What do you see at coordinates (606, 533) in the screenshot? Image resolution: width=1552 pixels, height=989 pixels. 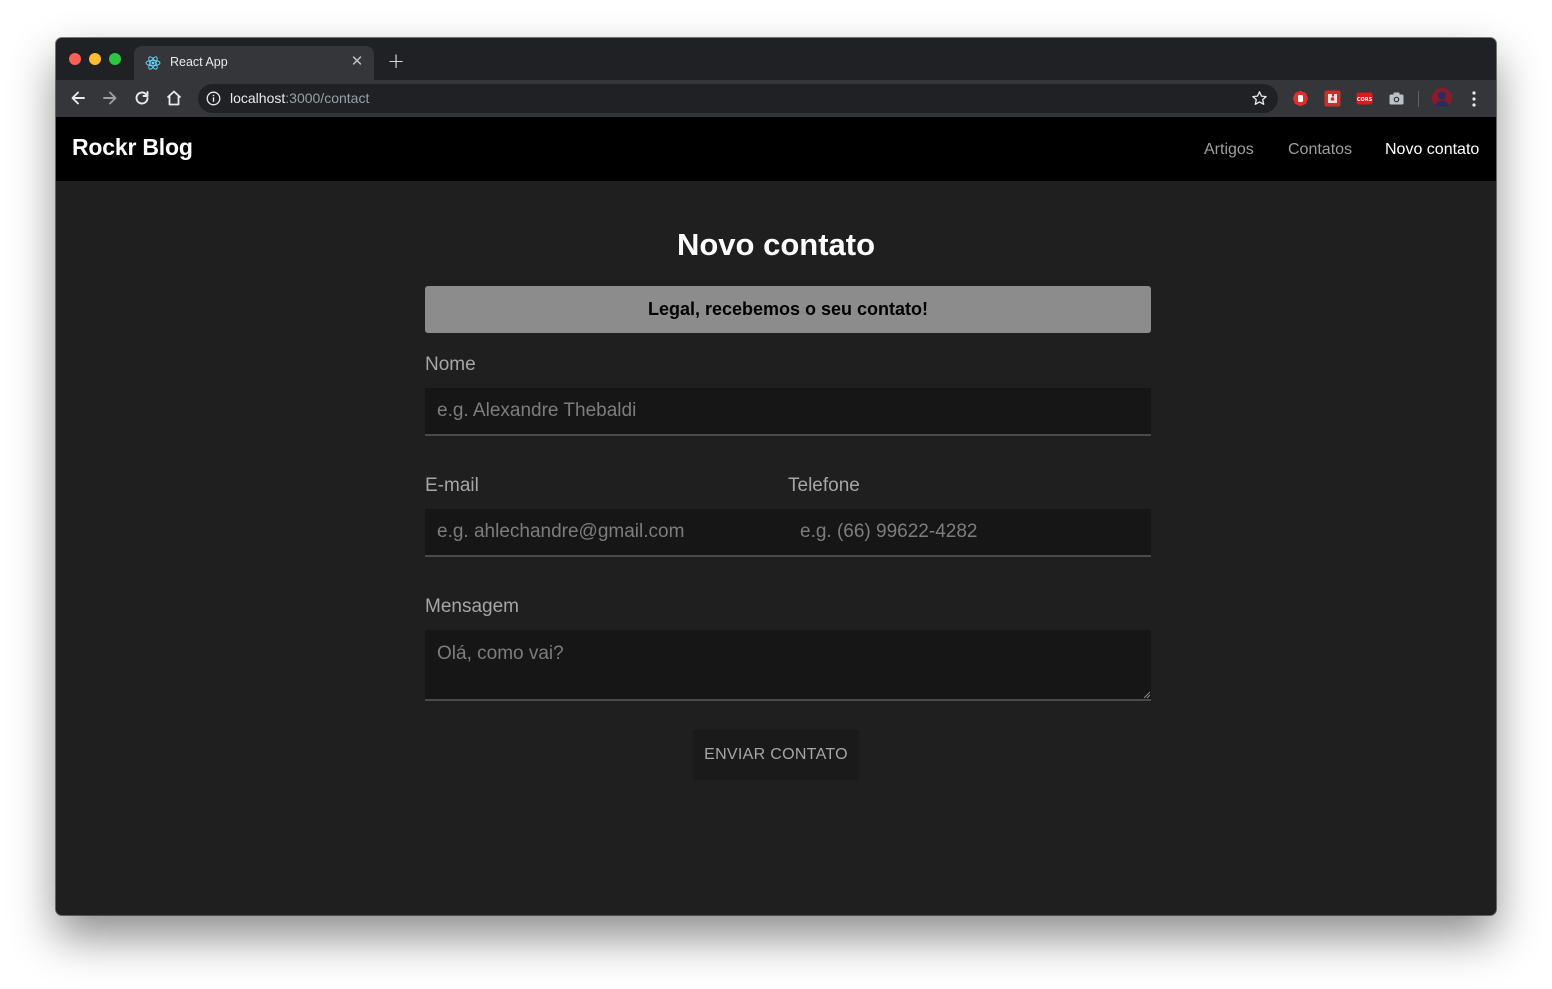 I see `email-input` at bounding box center [606, 533].